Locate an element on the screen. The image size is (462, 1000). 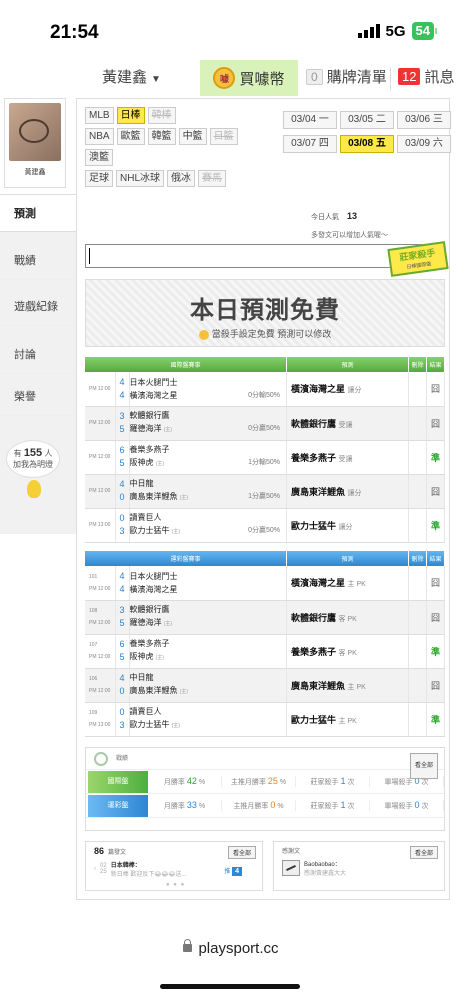
league-tab: 澳籃 is located at coordinates (99, 157).